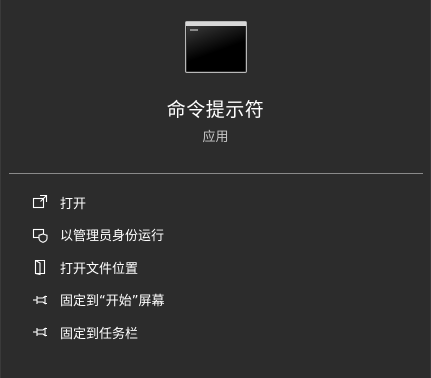 This screenshot has height=378, width=431. Describe the element at coordinates (215, 332) in the screenshot. I see `menu-item-pin-to-taskbar: 固定到任务栏` at that location.